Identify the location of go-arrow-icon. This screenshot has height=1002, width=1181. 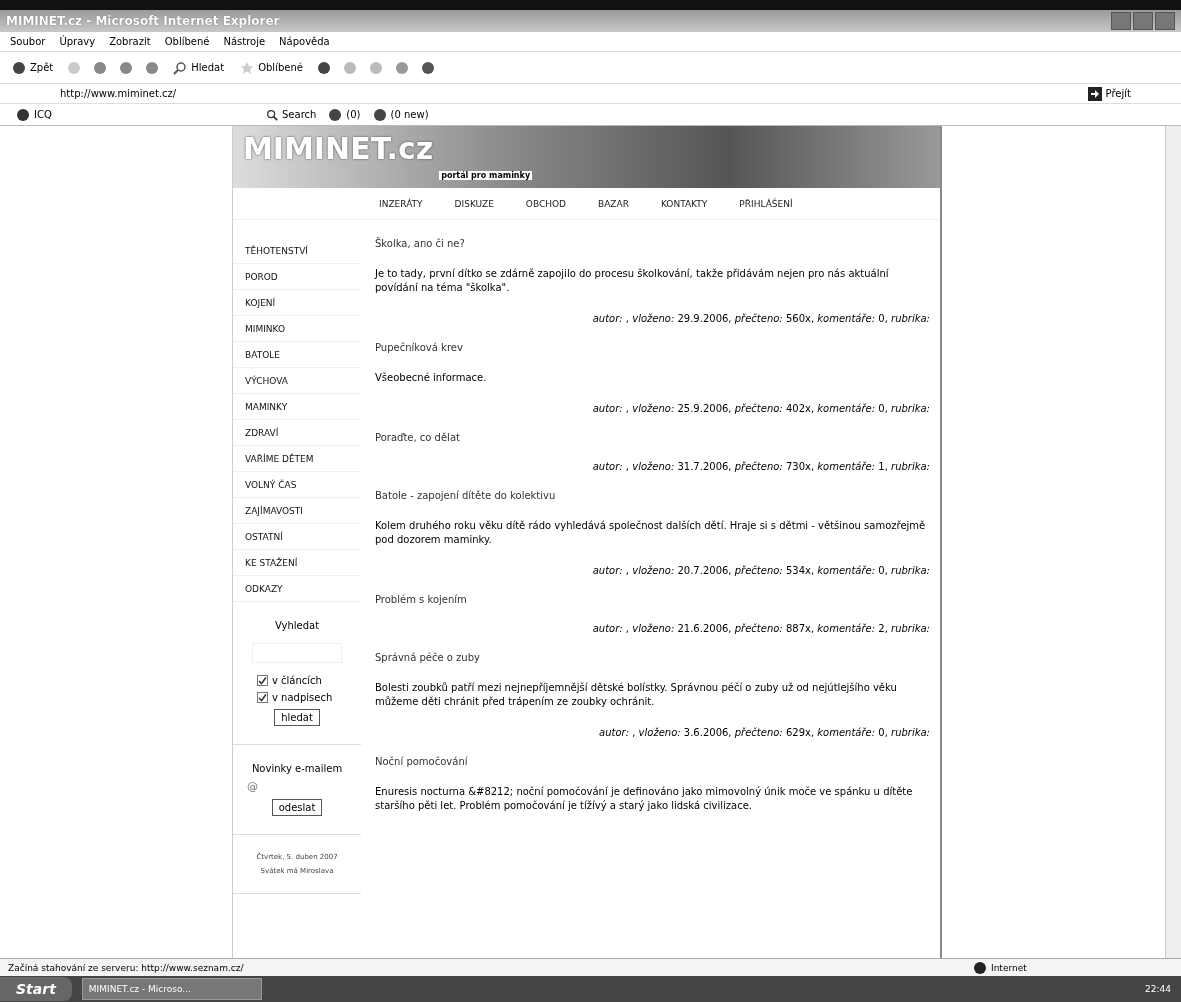
(1094, 93).